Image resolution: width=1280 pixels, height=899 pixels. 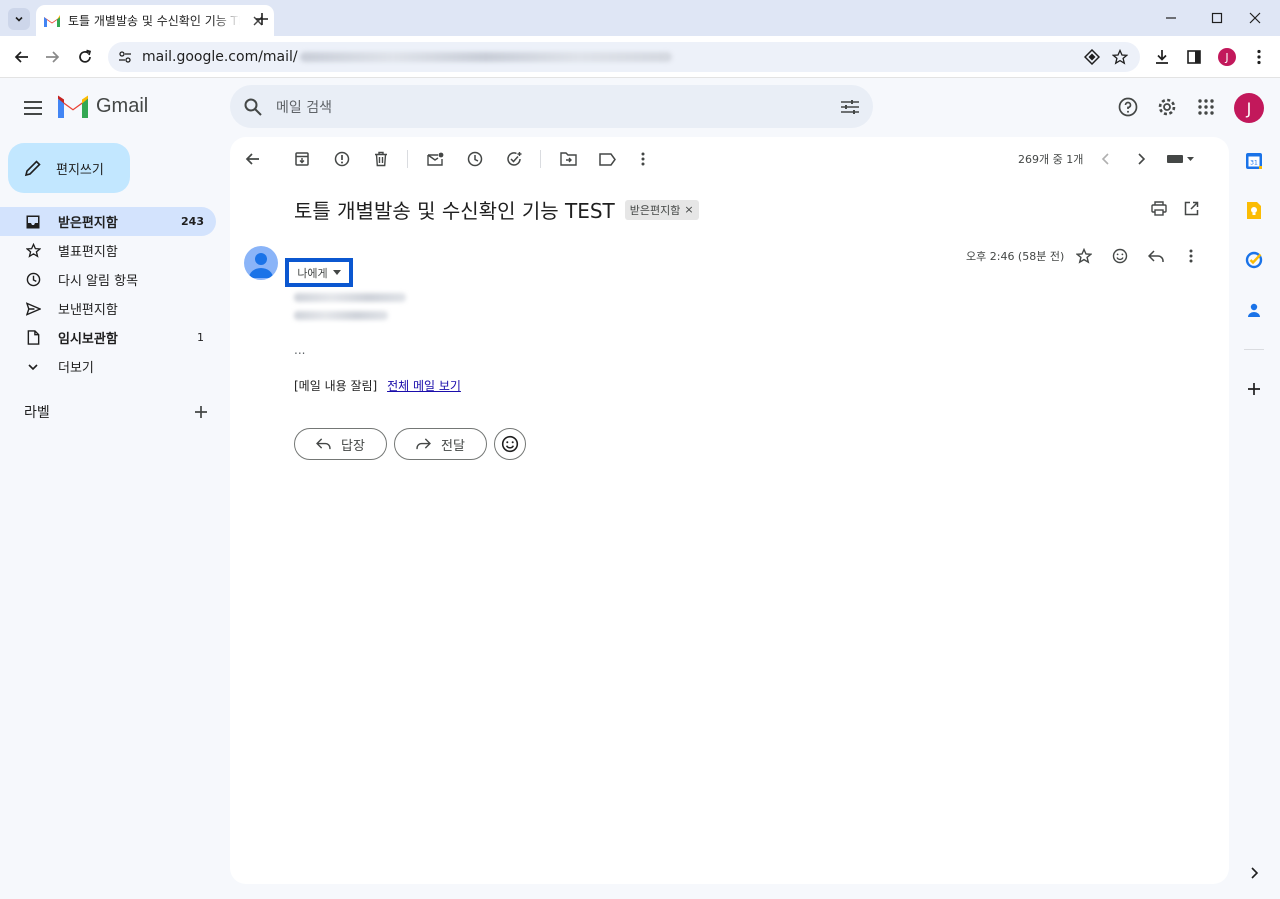 I want to click on gmail-logo-text: Gmail, so click(x=122, y=106).